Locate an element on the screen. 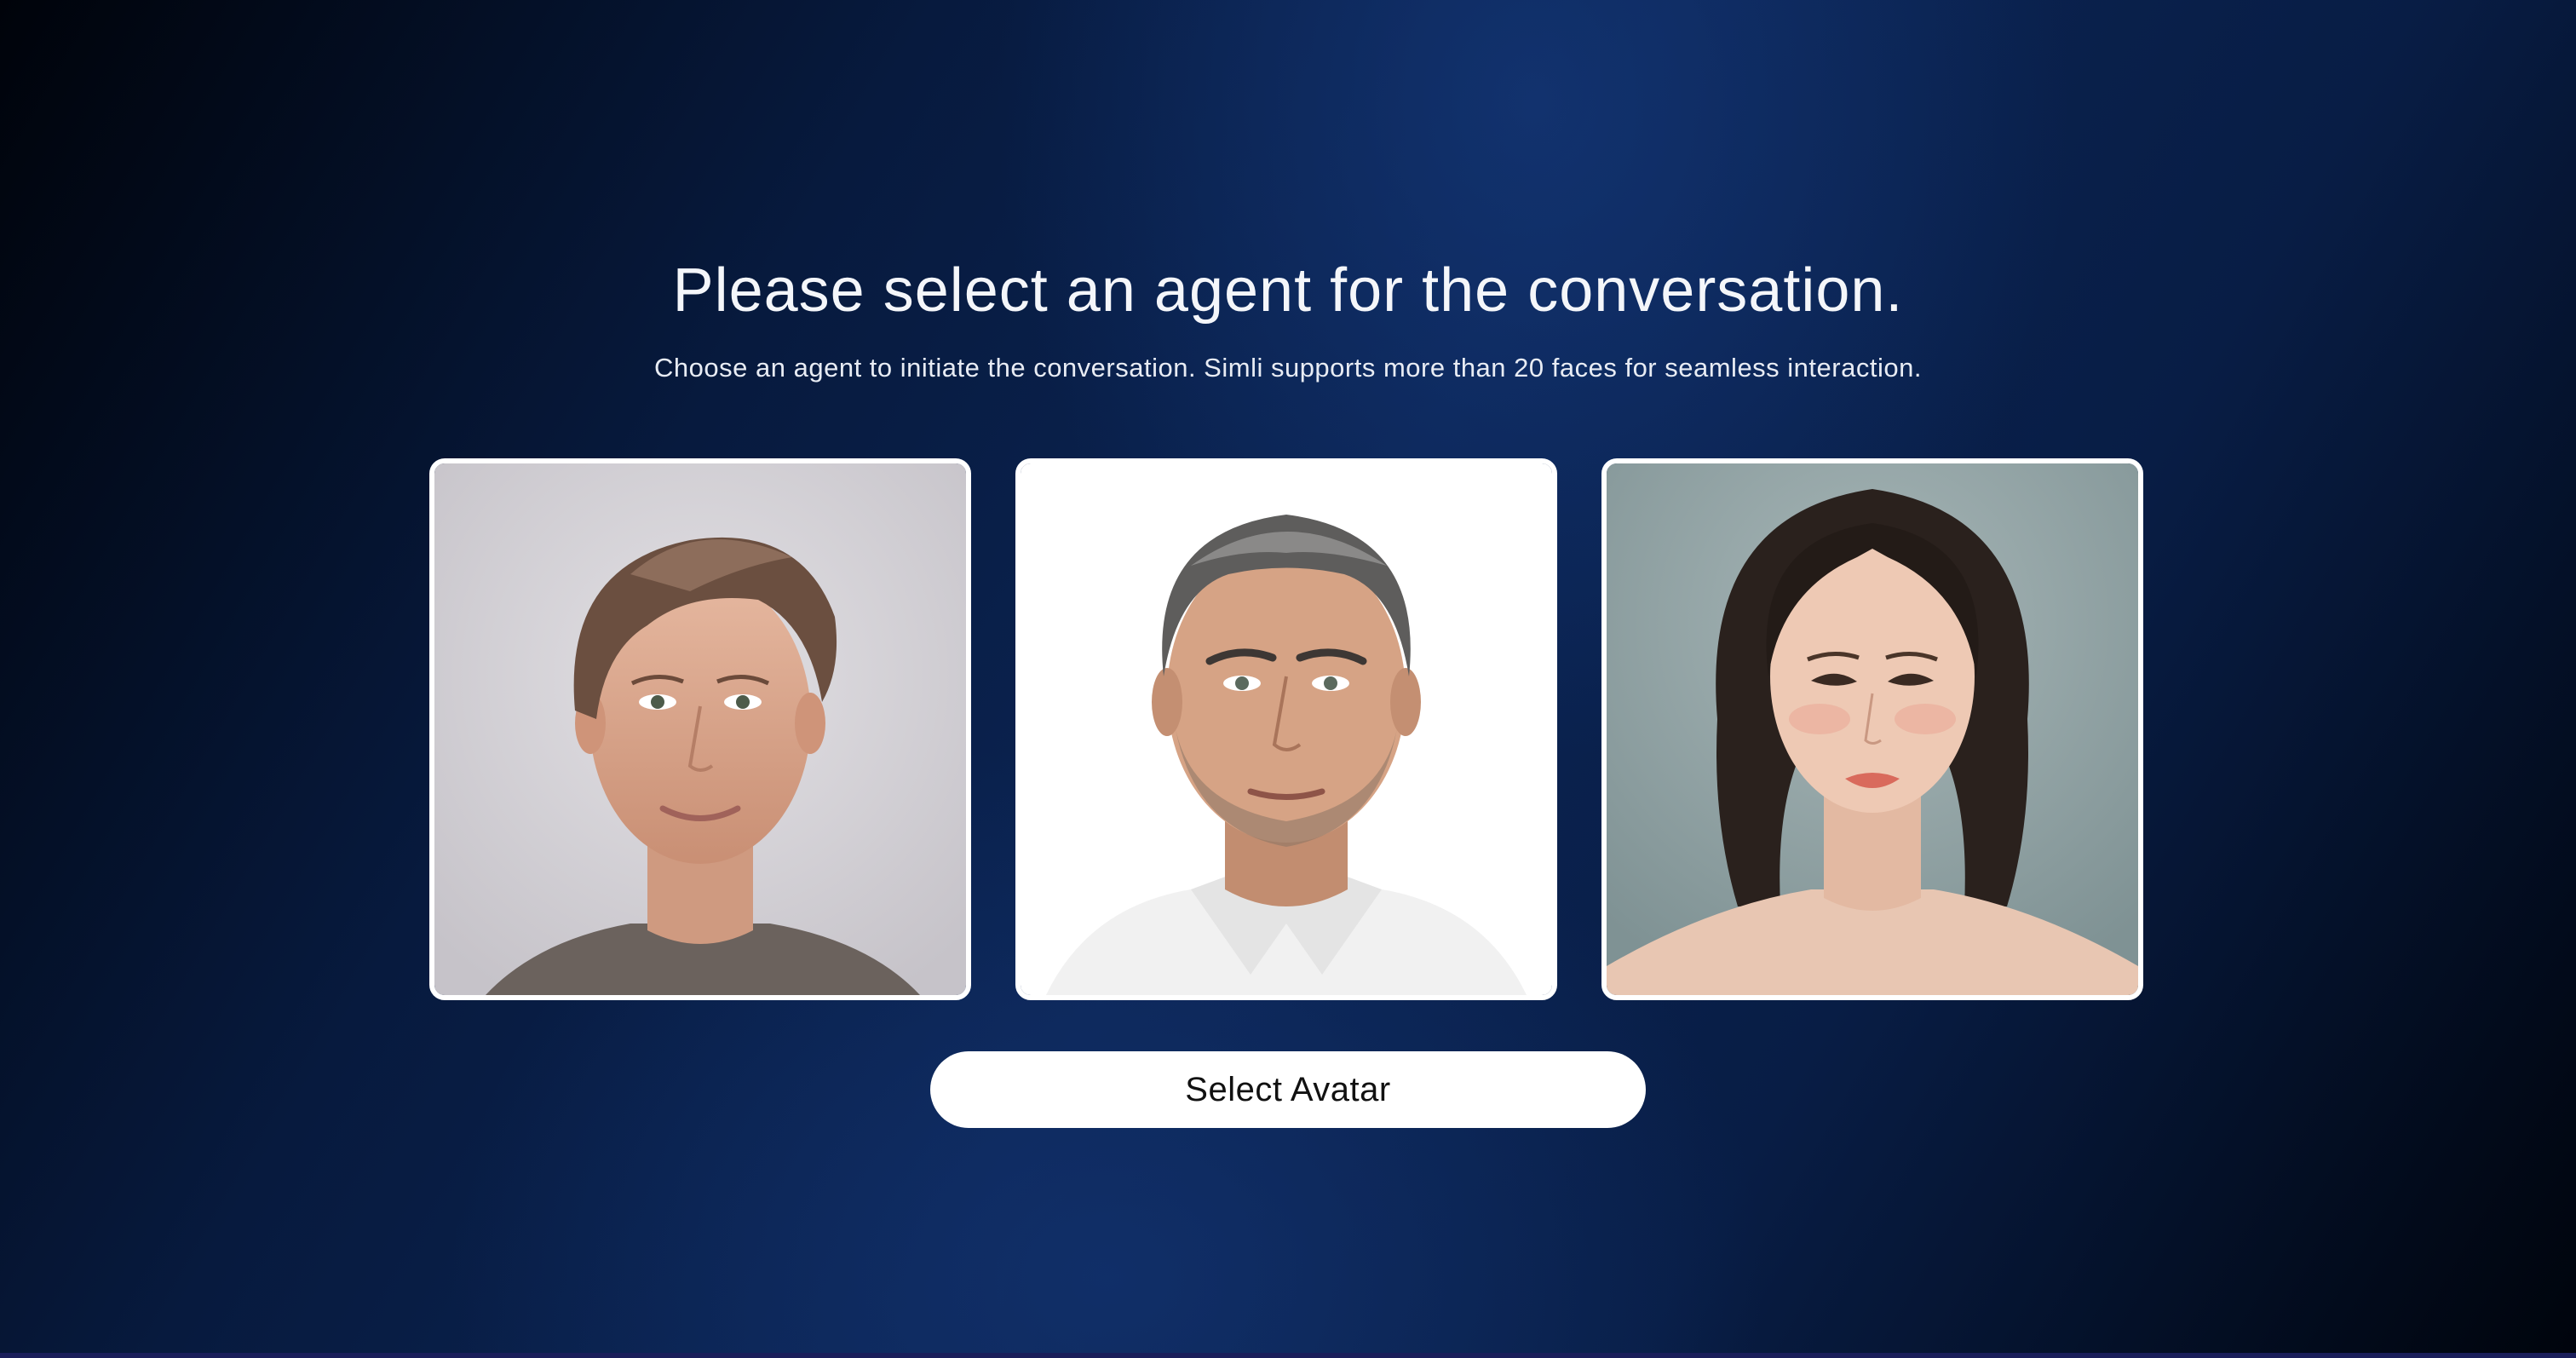 This screenshot has width=2576, height=1358. avatar-image-woman-short-hair is located at coordinates (700, 729).